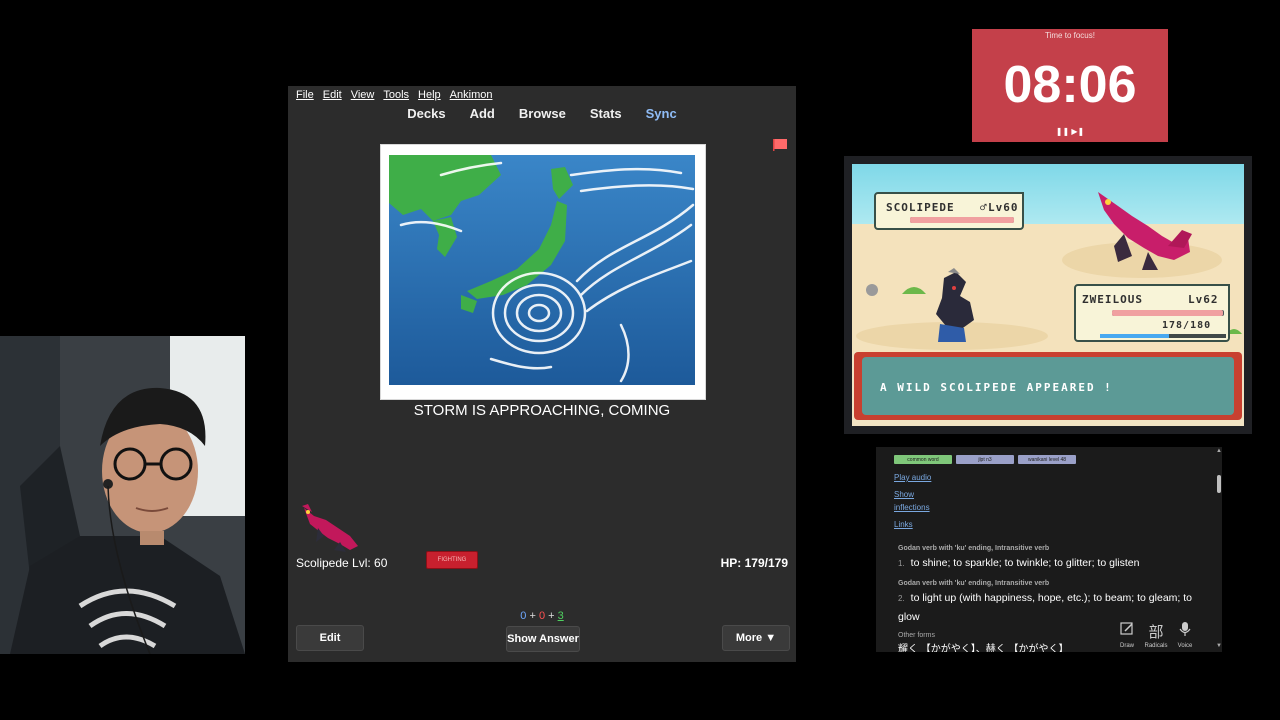 The height and width of the screenshot is (720, 1280). Describe the element at coordinates (985, 459) in the screenshot. I see `tag-jlpt: jlpt n3` at that location.